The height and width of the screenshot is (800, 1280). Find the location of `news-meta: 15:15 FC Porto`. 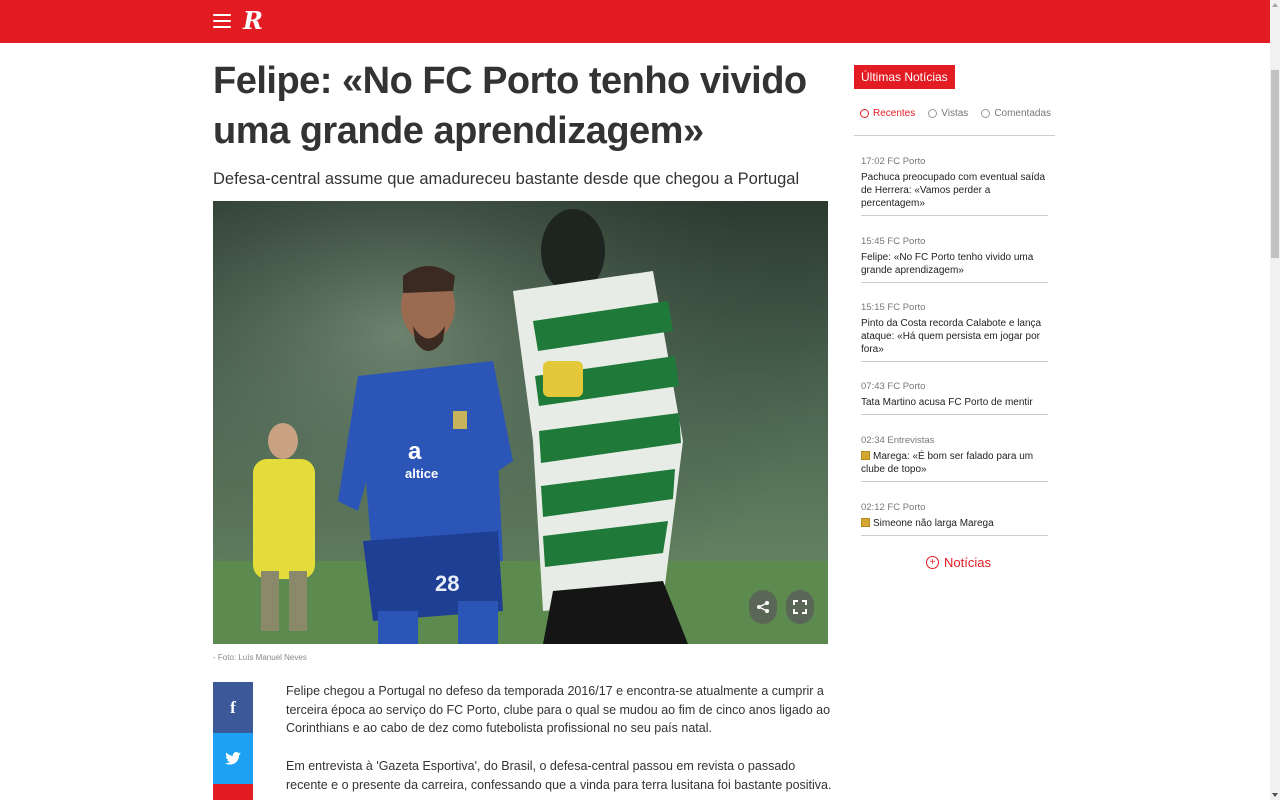

news-meta: 15:15 FC Porto is located at coordinates (893, 307).